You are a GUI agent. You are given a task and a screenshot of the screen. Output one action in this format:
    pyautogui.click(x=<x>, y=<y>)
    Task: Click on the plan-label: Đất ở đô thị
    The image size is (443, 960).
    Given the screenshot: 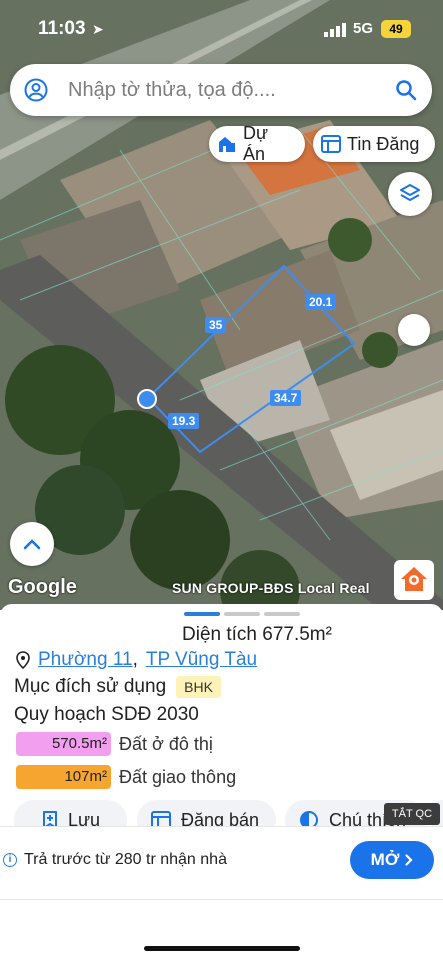 What is the action you would take?
    pyautogui.click(x=166, y=743)
    